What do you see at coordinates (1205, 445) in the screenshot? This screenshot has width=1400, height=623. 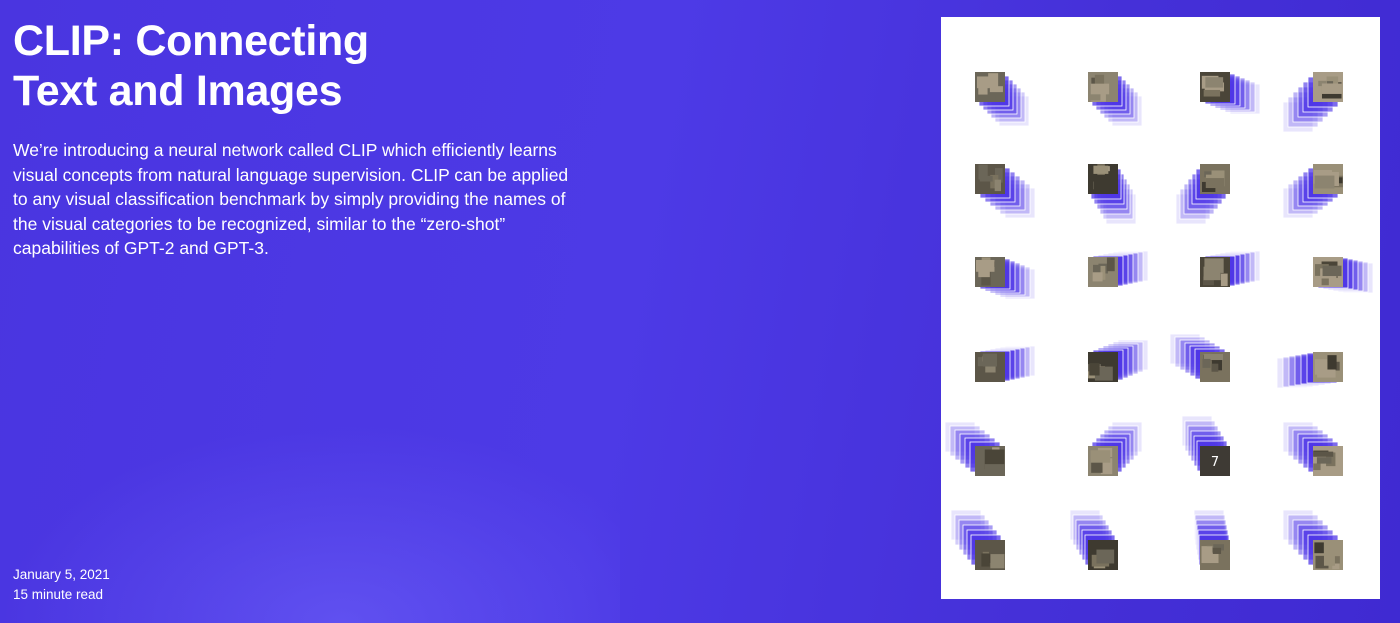 I see `stacked-image-tile: 7` at bounding box center [1205, 445].